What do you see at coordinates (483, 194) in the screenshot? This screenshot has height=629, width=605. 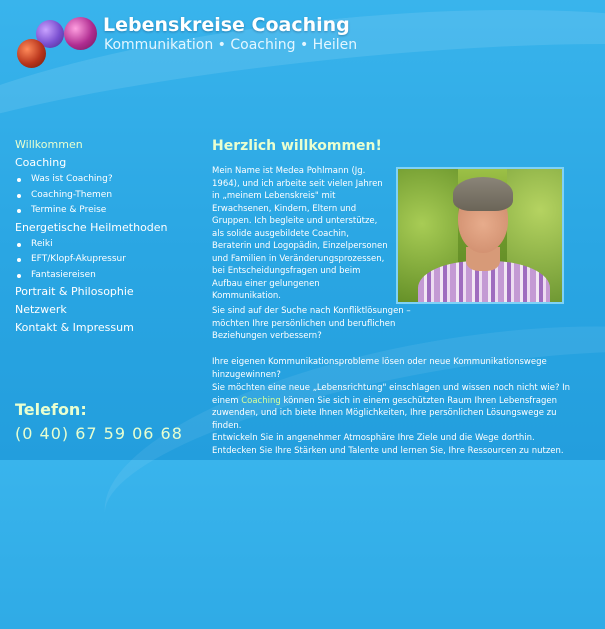 I see `photo-hair` at bounding box center [483, 194].